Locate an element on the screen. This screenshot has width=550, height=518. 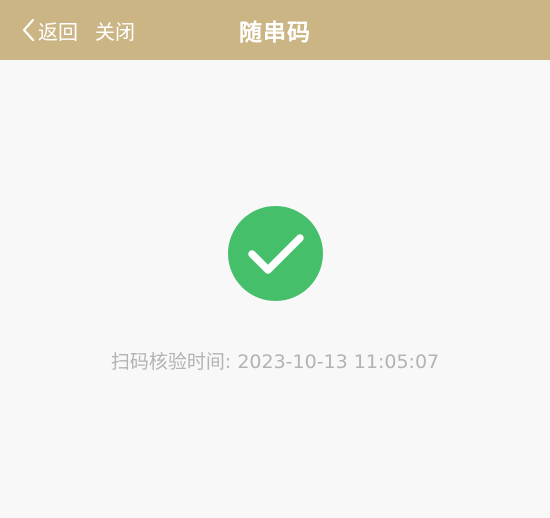
check-circle-icon is located at coordinates (275, 253).